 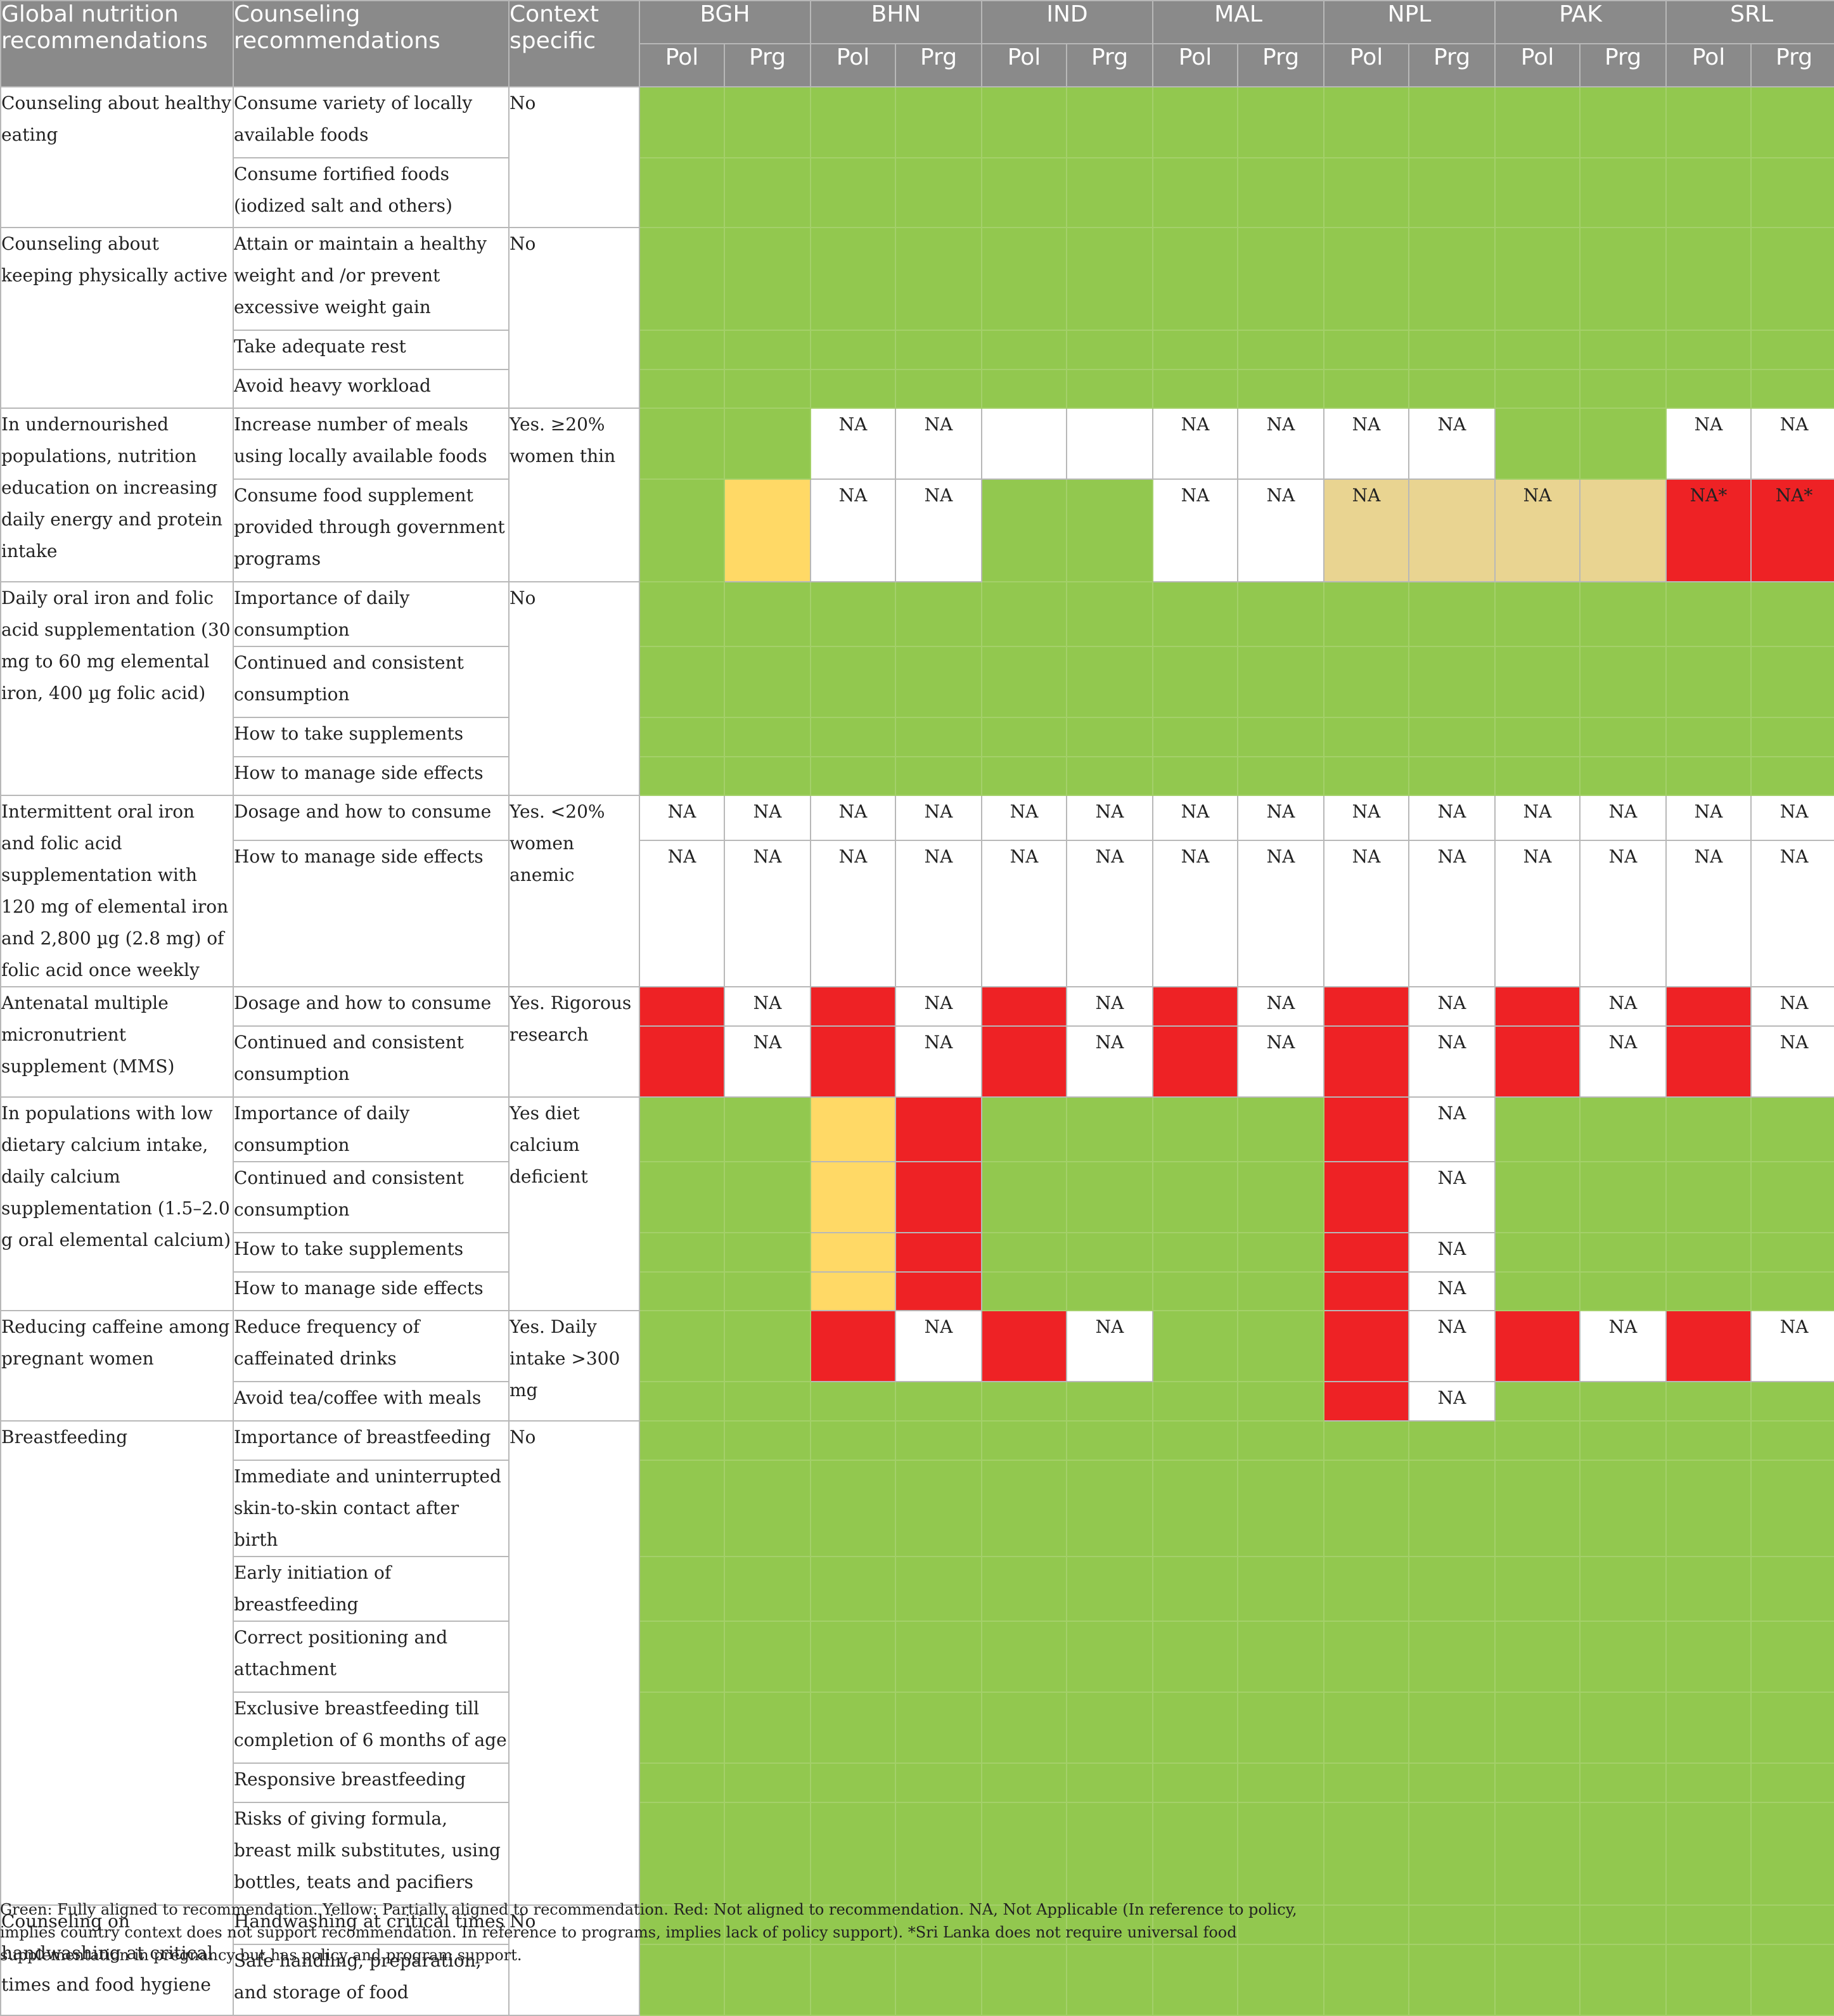 What do you see at coordinates (372, 776) in the screenshot?
I see `counseling-recommendation-cell: How to manage side effects` at bounding box center [372, 776].